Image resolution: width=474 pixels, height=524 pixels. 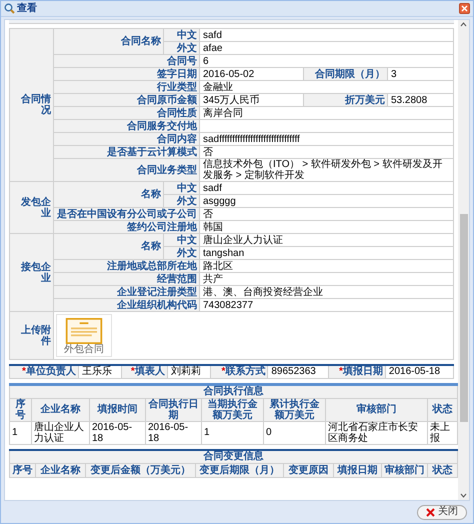 I want to click on field-value: 2016-05-02, so click(x=252, y=74).